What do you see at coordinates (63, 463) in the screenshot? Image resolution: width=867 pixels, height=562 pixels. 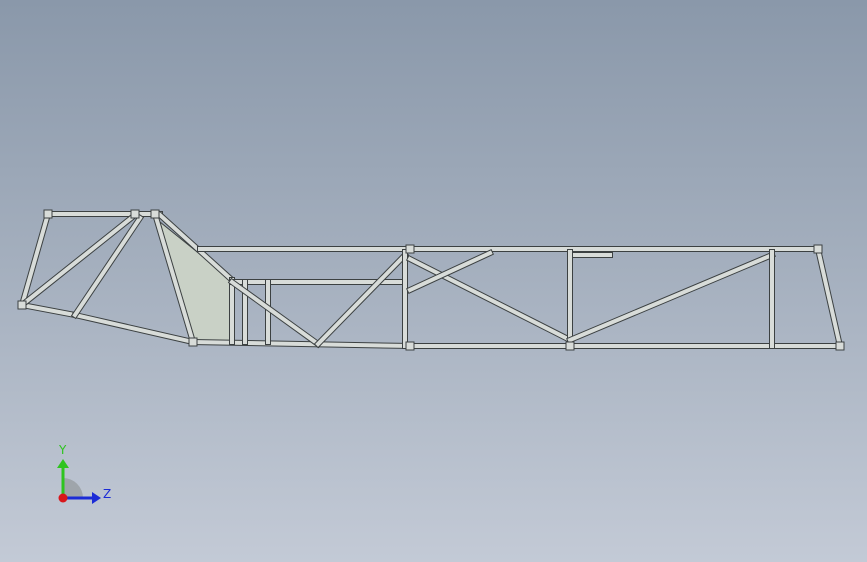 I see `y-axis-arrowhead-icon` at bounding box center [63, 463].